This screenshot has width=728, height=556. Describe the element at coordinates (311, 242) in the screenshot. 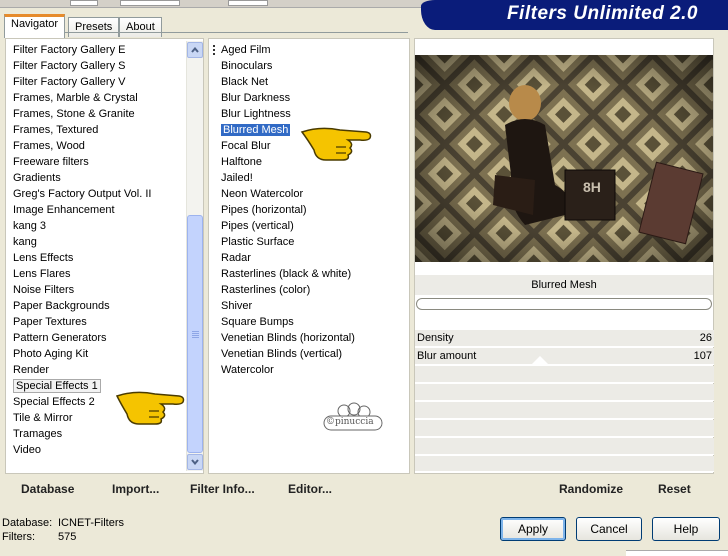

I see `filter-item: Plastic Surface` at that location.